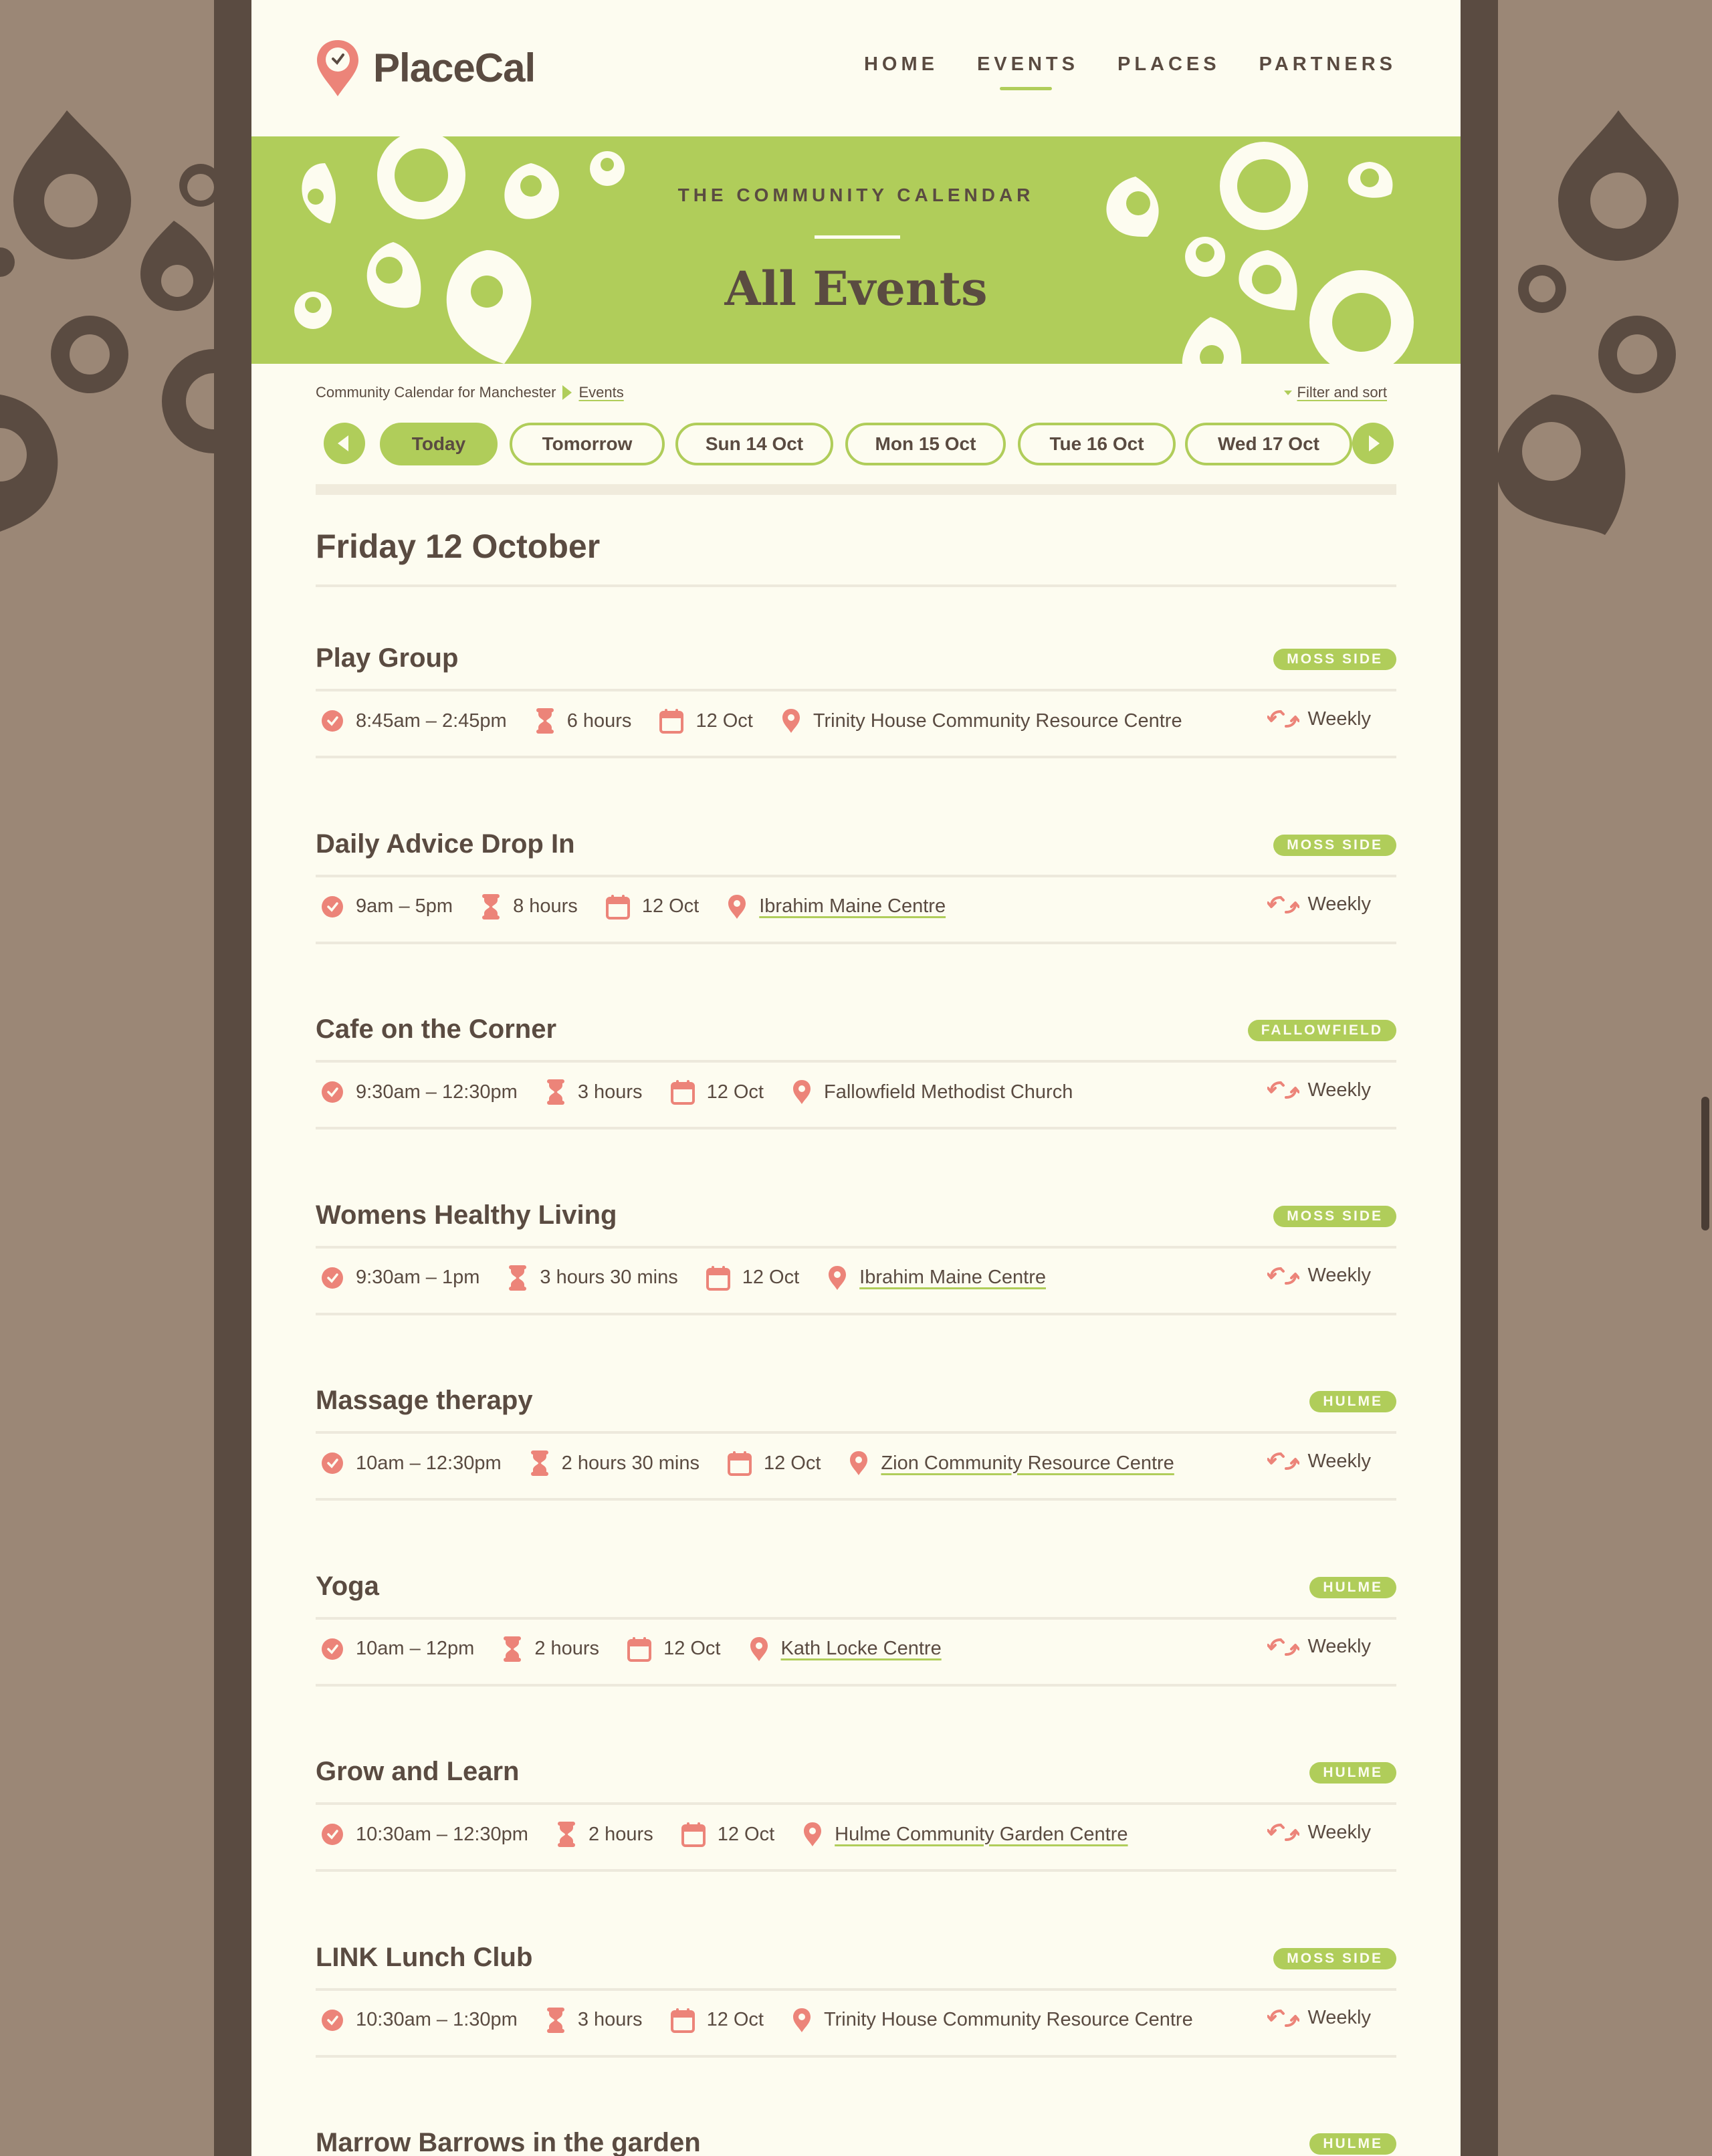 This screenshot has width=1712, height=2156. Describe the element at coordinates (1705, 1163) in the screenshot. I see `scrollbar-thumb` at that location.